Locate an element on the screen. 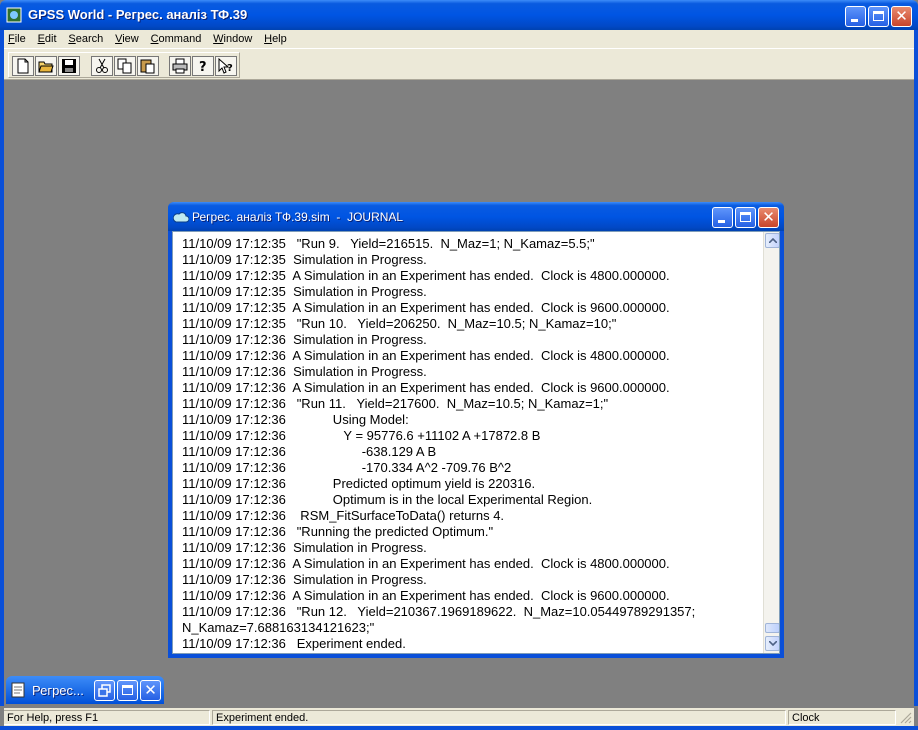 The image size is (918, 730). cut-button is located at coordinates (102, 66).